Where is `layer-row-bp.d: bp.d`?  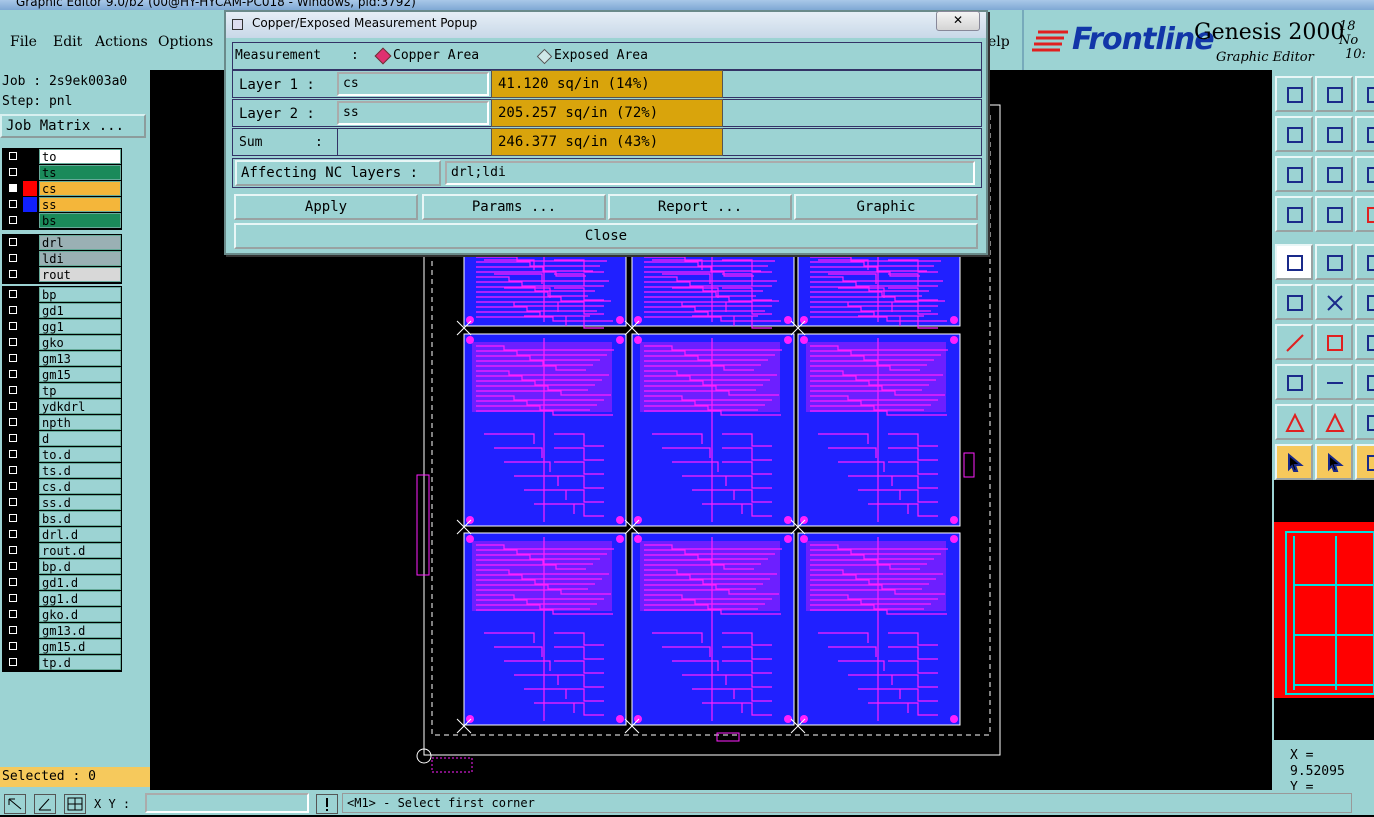
layer-row-bp.d: bp.d is located at coordinates (63, 567).